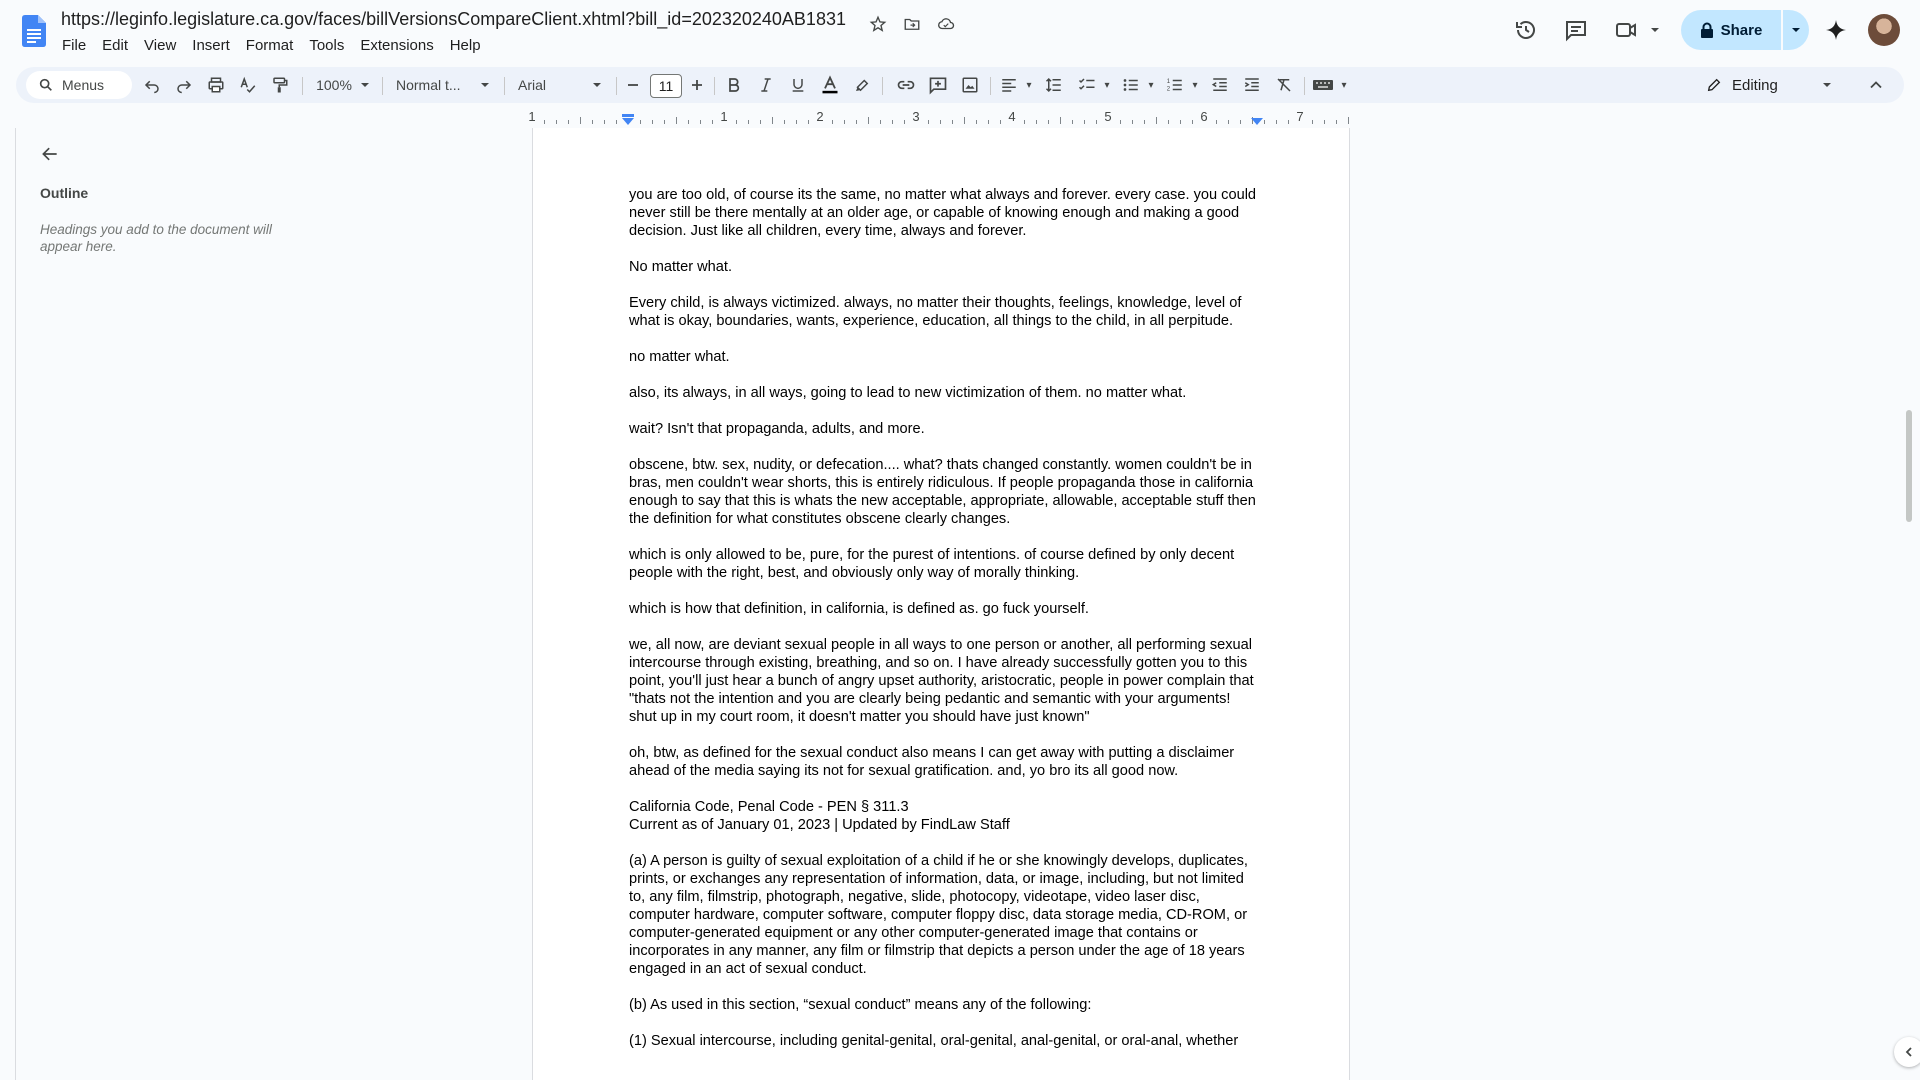 This screenshot has width=1920, height=1080. Describe the element at coordinates (1094, 85) in the screenshot. I see `checklist-icon: ▾` at that location.